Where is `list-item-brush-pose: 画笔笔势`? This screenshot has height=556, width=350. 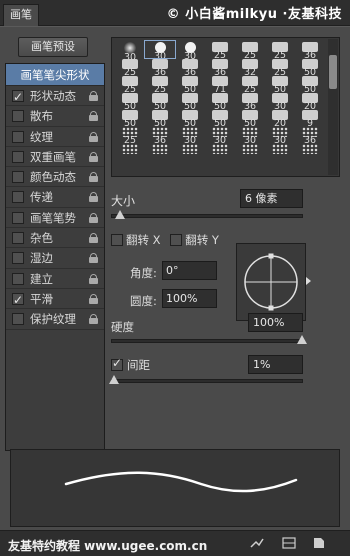 list-item-brush-pose: 画笔笔势 is located at coordinates (55, 218).